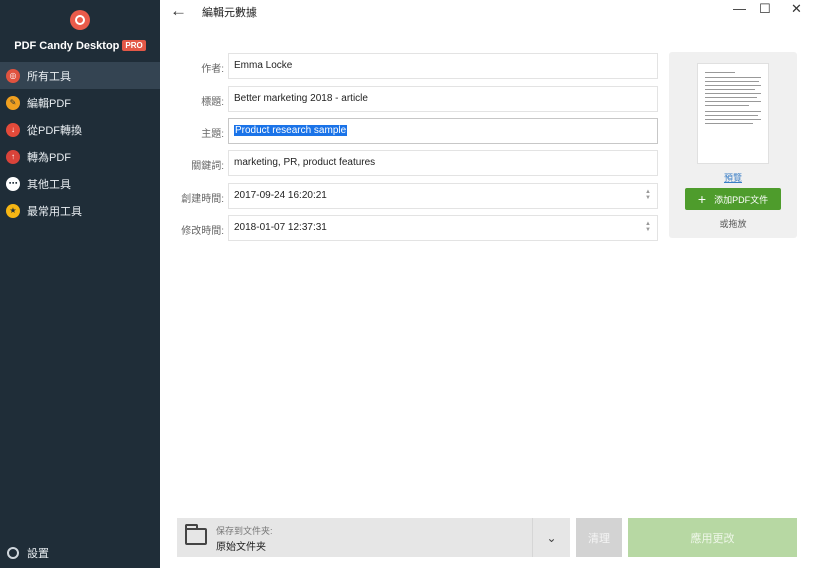 This screenshot has width=813, height=568. What do you see at coordinates (733, 177) in the screenshot?
I see `preview-link: 預覽` at bounding box center [733, 177].